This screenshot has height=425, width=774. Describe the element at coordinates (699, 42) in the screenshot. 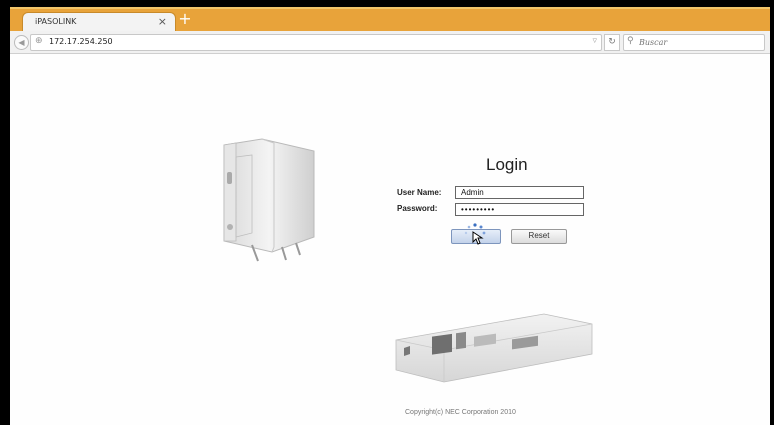

I see `search-input` at that location.